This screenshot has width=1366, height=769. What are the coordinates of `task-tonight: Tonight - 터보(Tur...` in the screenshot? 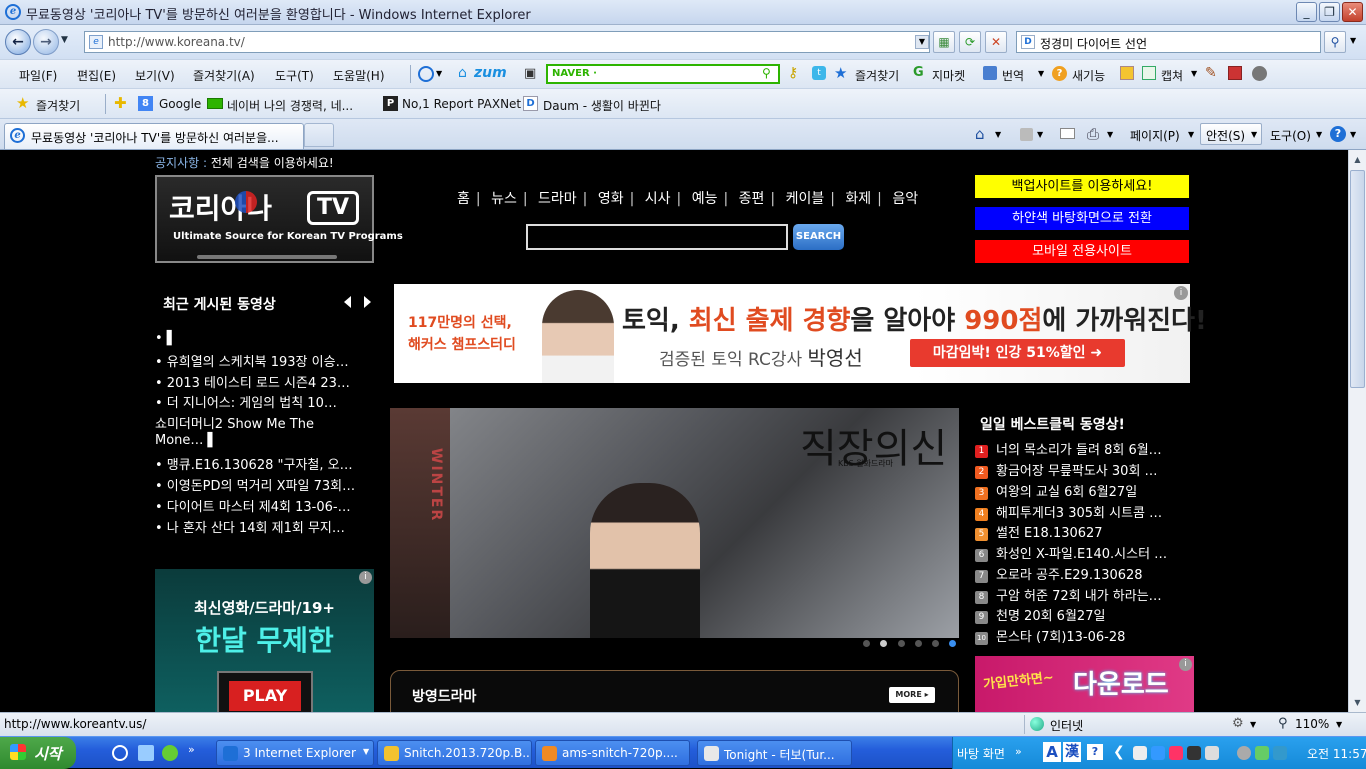 It's located at (774, 753).